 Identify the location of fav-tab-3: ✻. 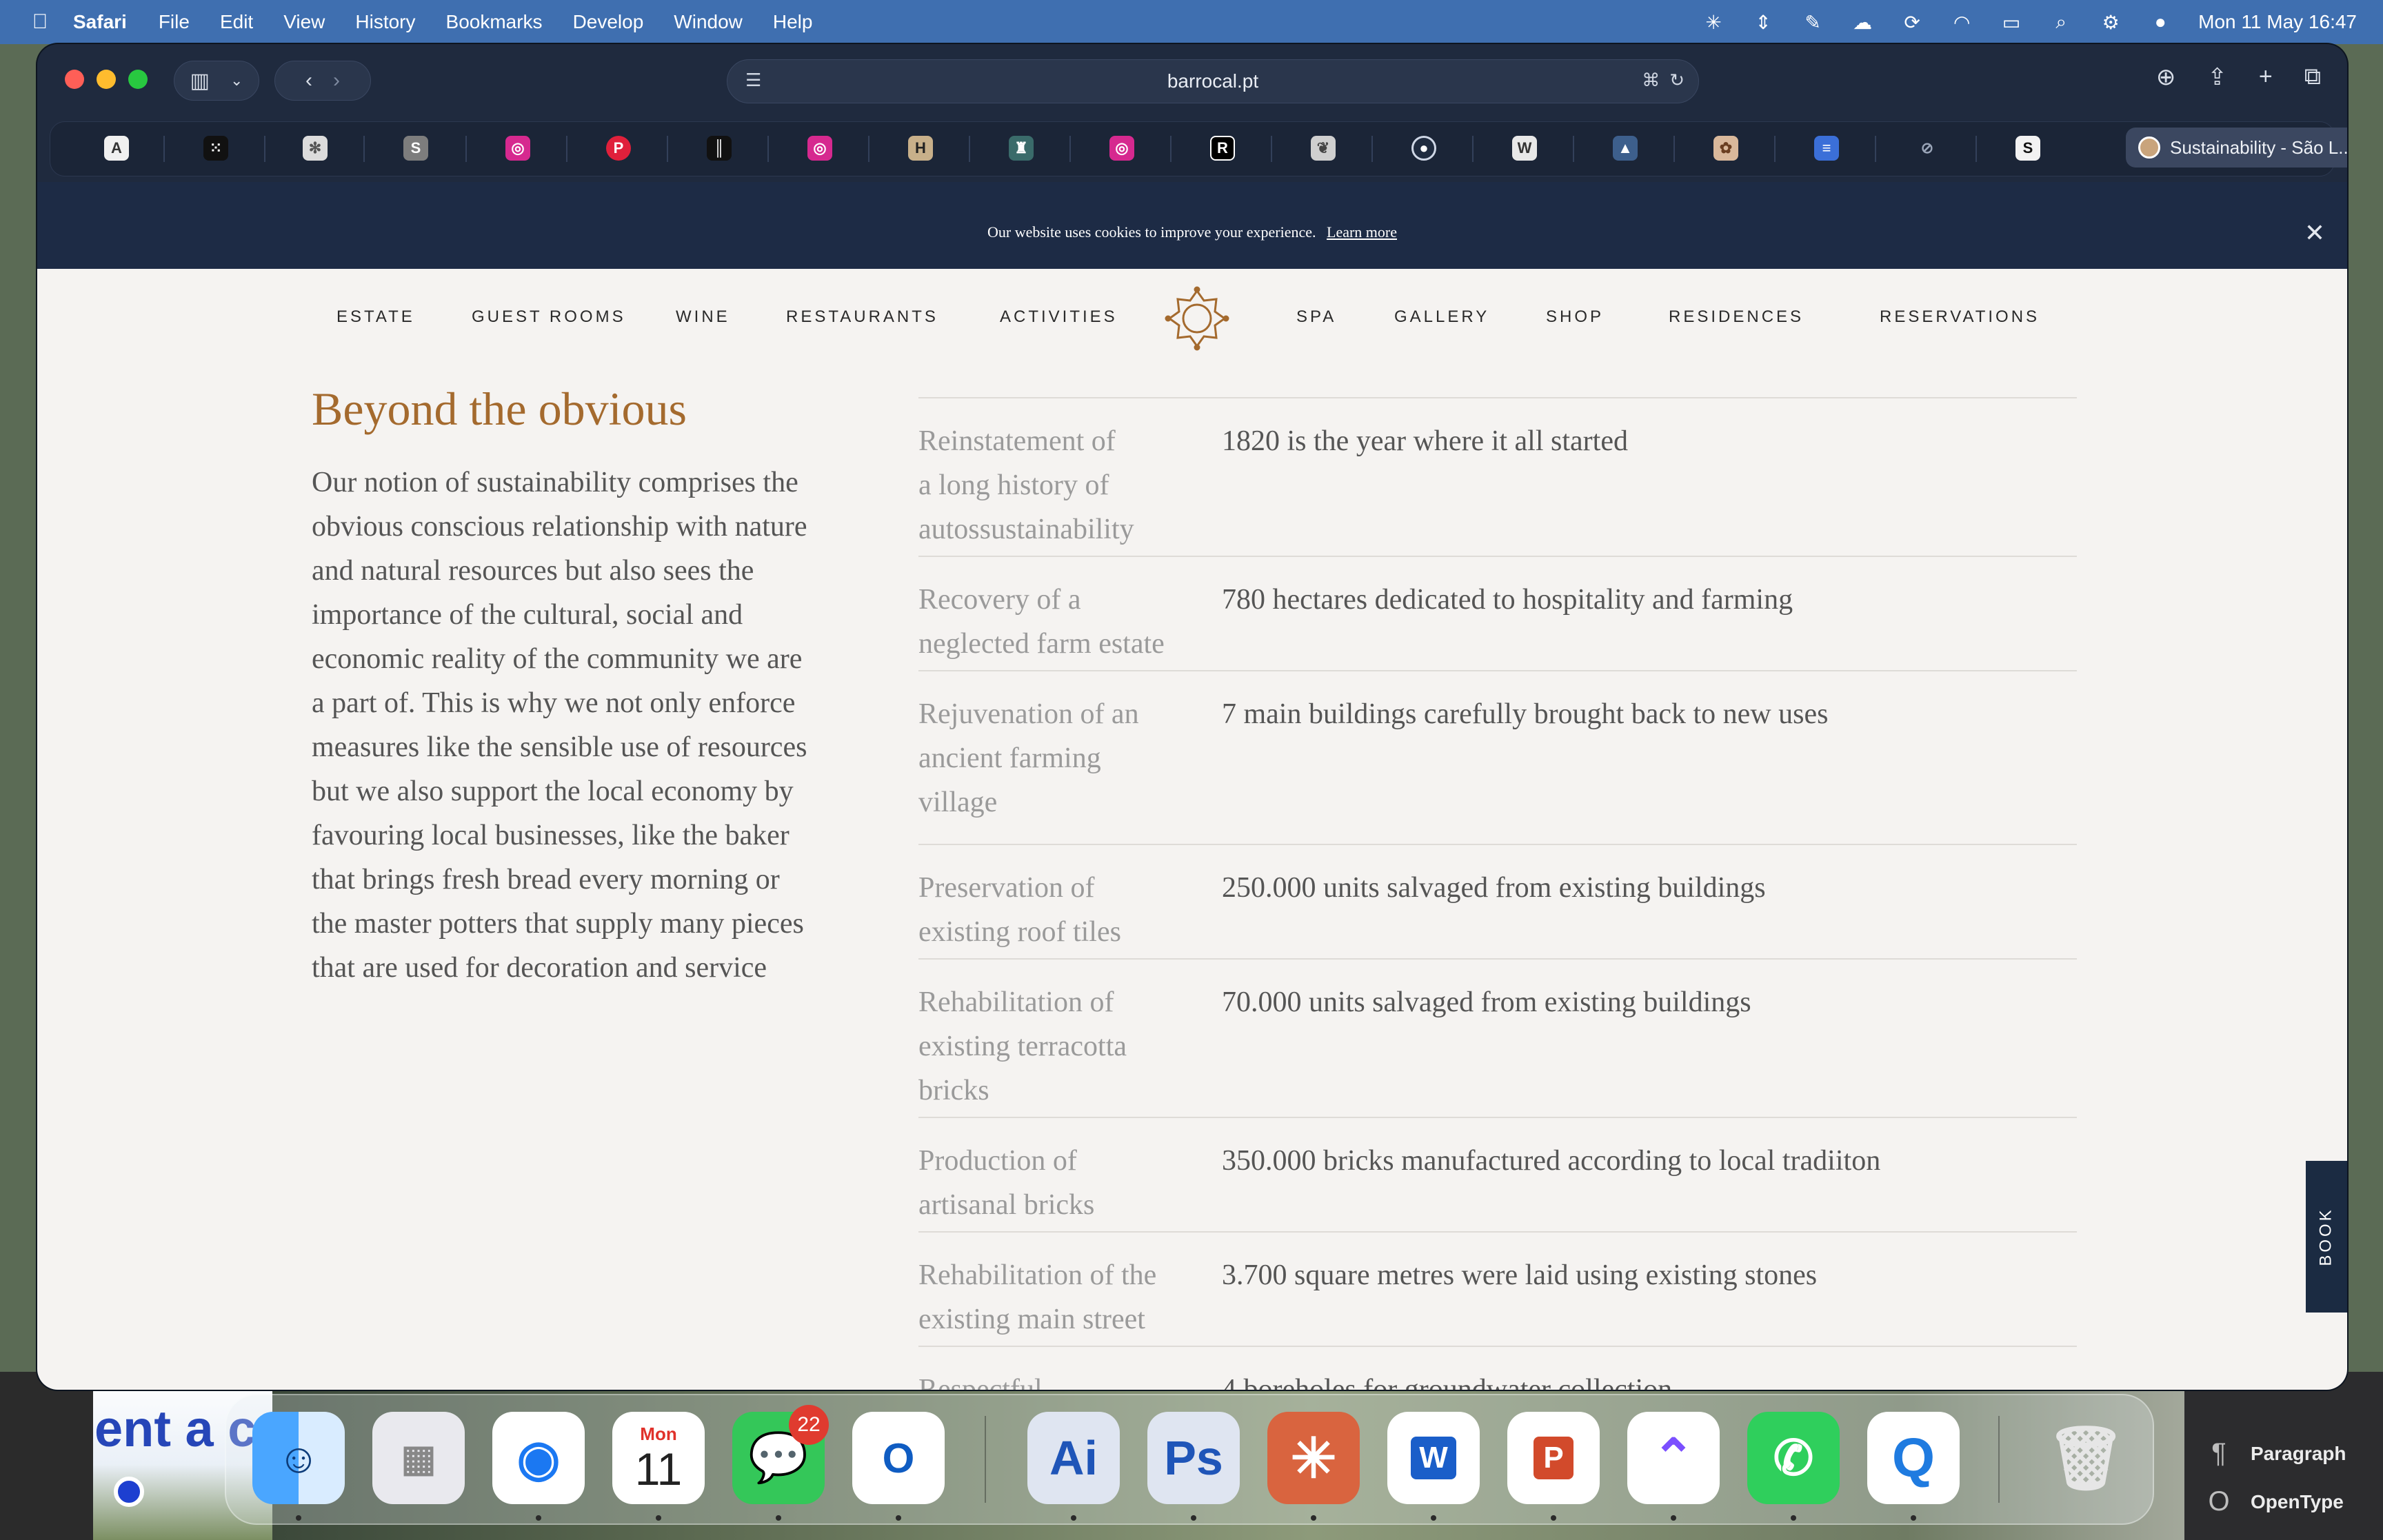
(315, 149).